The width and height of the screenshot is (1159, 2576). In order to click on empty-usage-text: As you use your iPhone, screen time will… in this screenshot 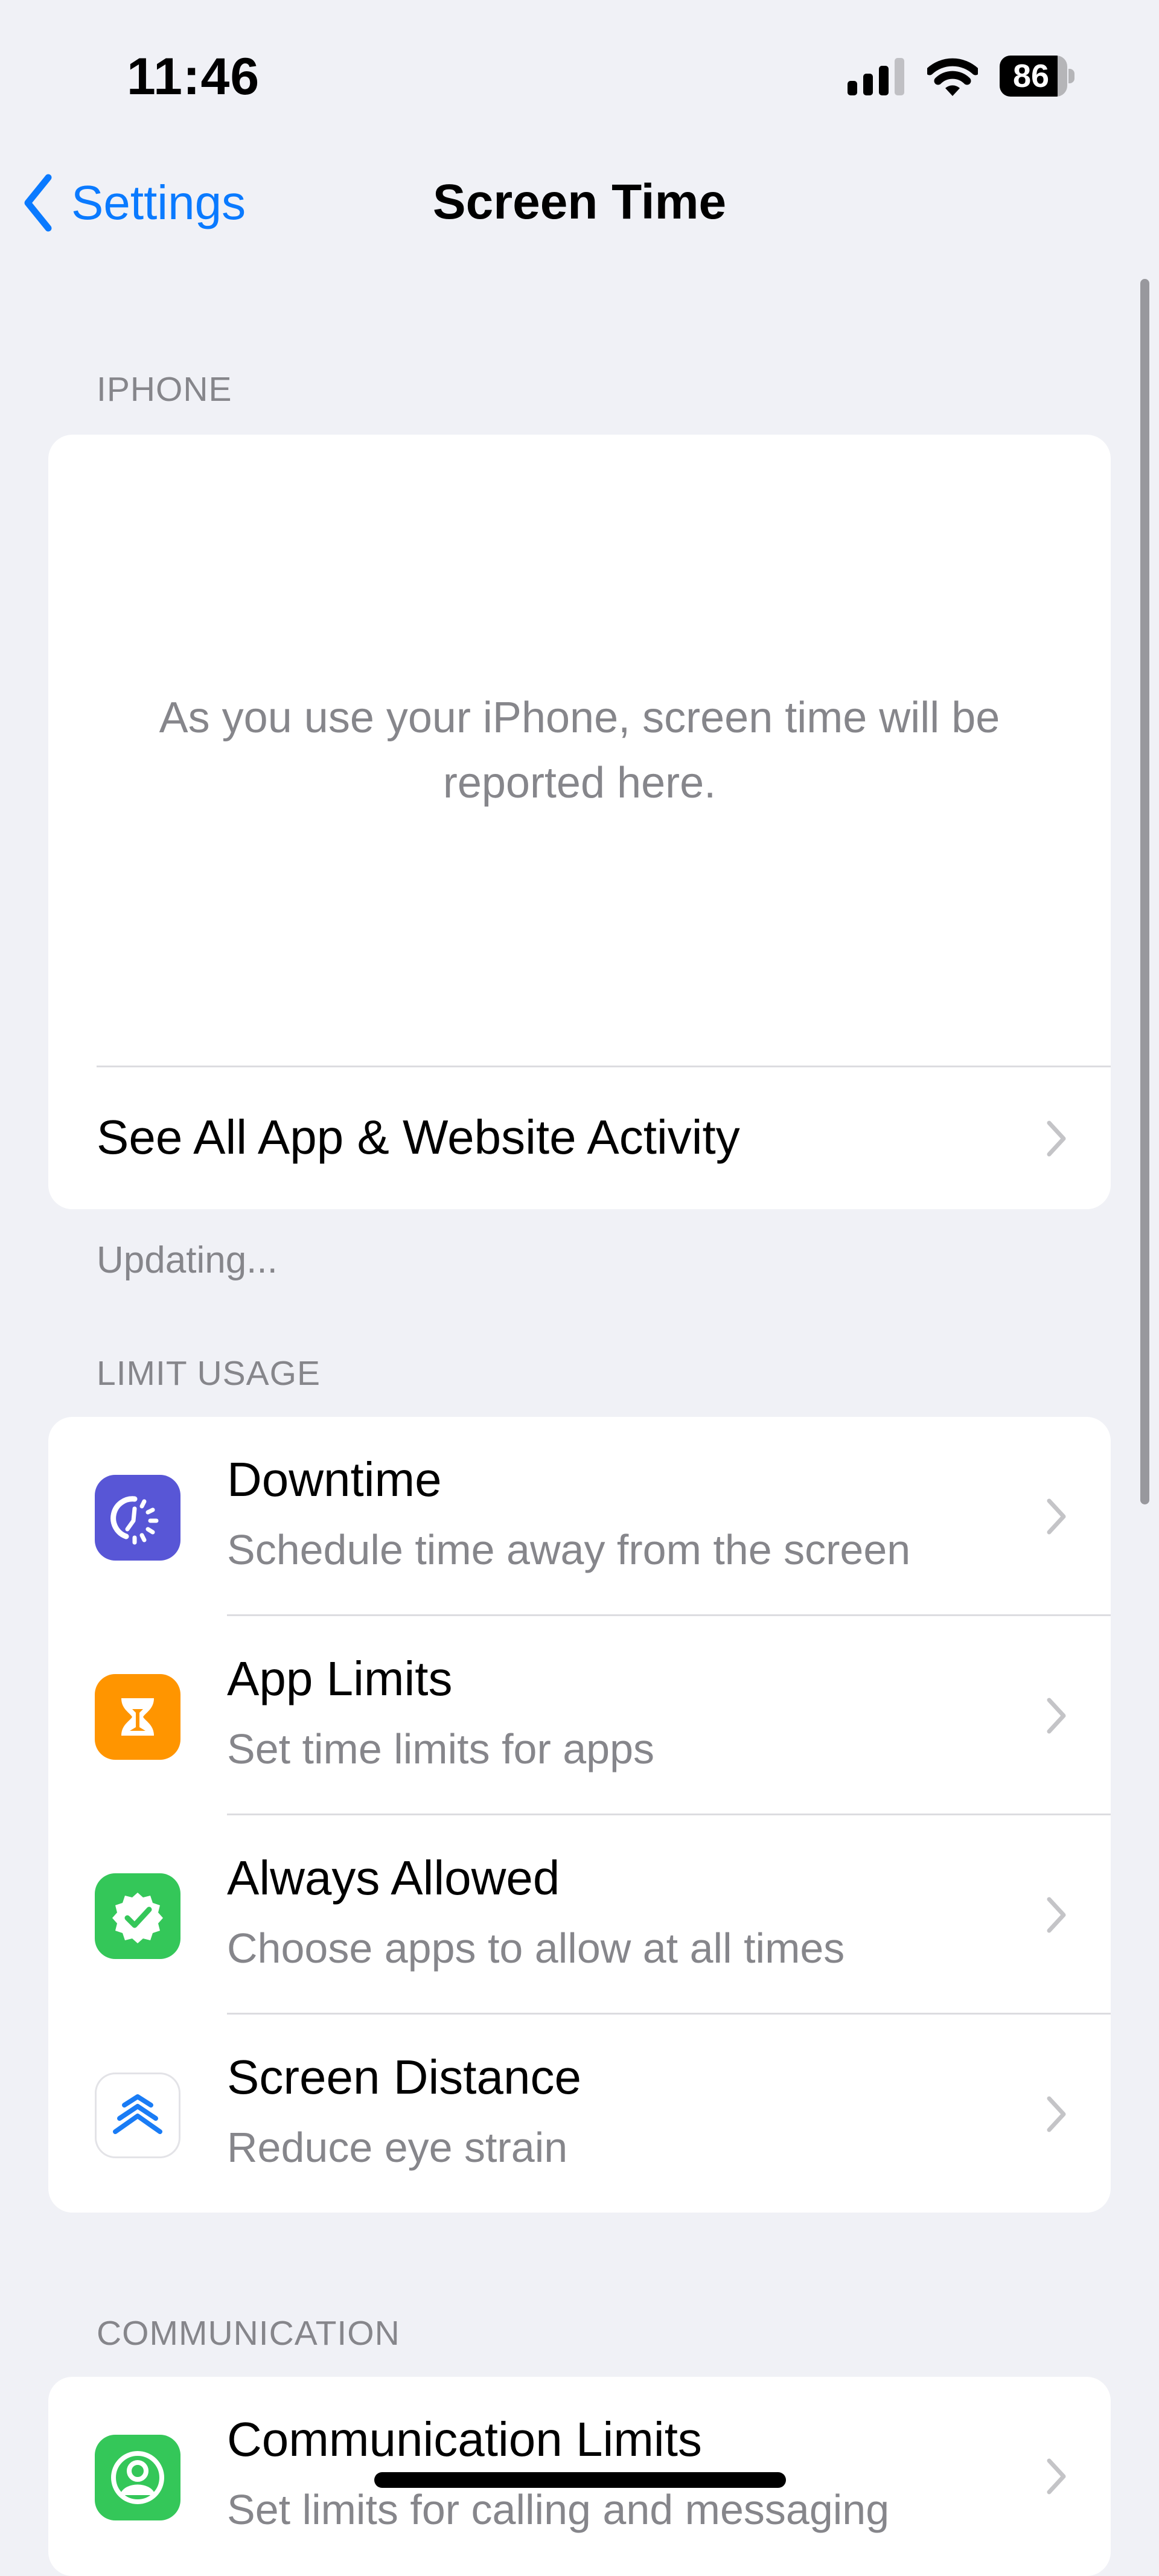, I will do `click(579, 750)`.